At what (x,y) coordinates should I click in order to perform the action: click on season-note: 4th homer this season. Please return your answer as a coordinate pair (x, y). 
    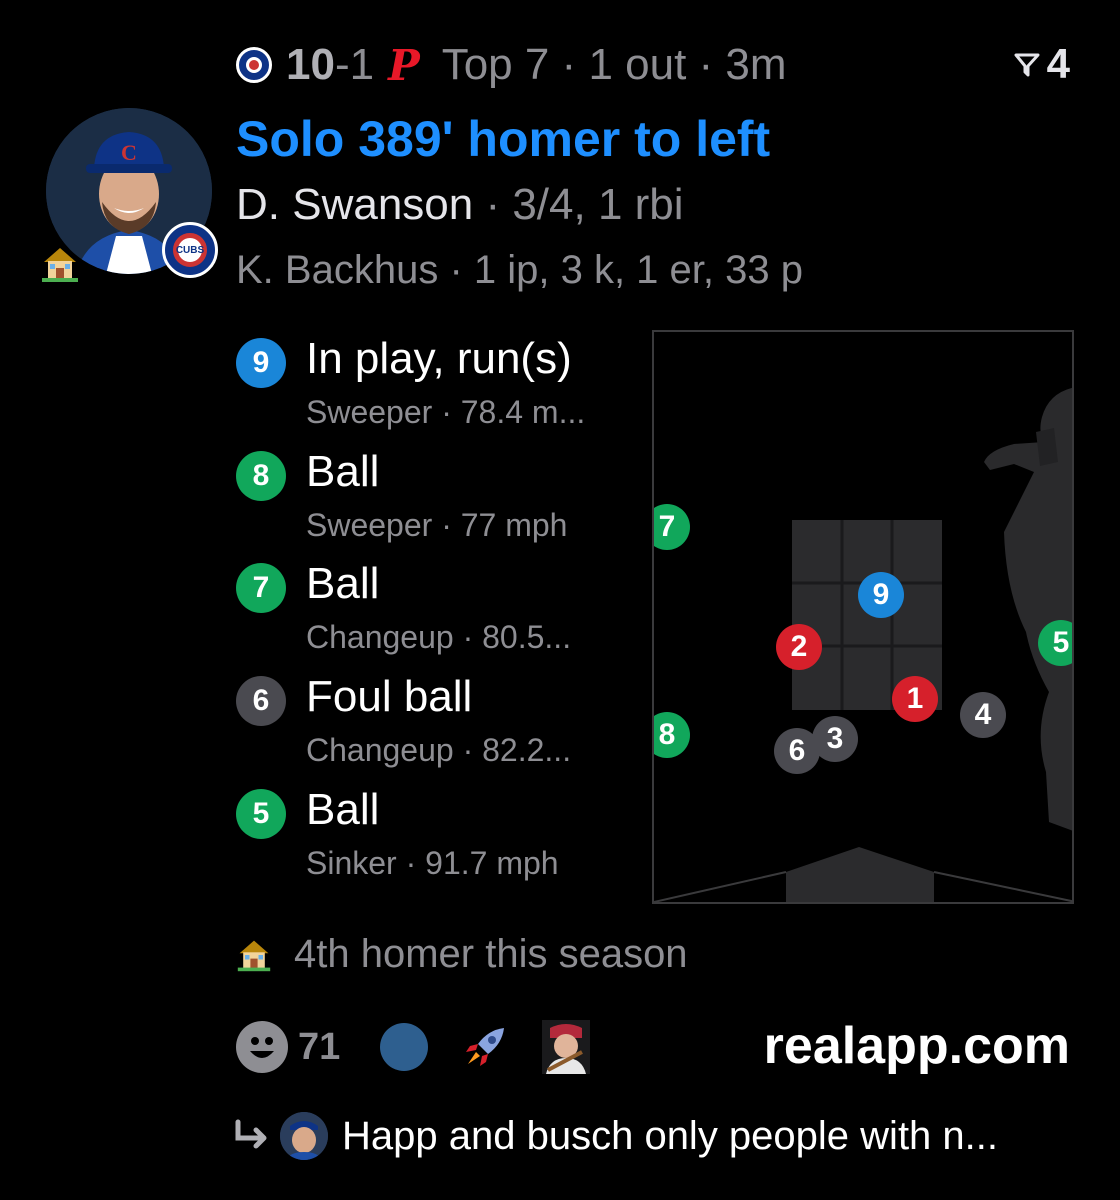
    Looking at the image, I should click on (462, 954).